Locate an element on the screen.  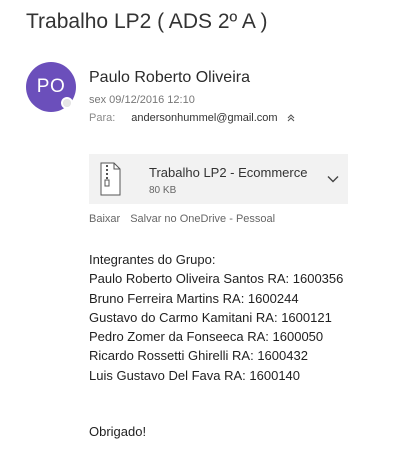
download-link: Baixar is located at coordinates (104, 219).